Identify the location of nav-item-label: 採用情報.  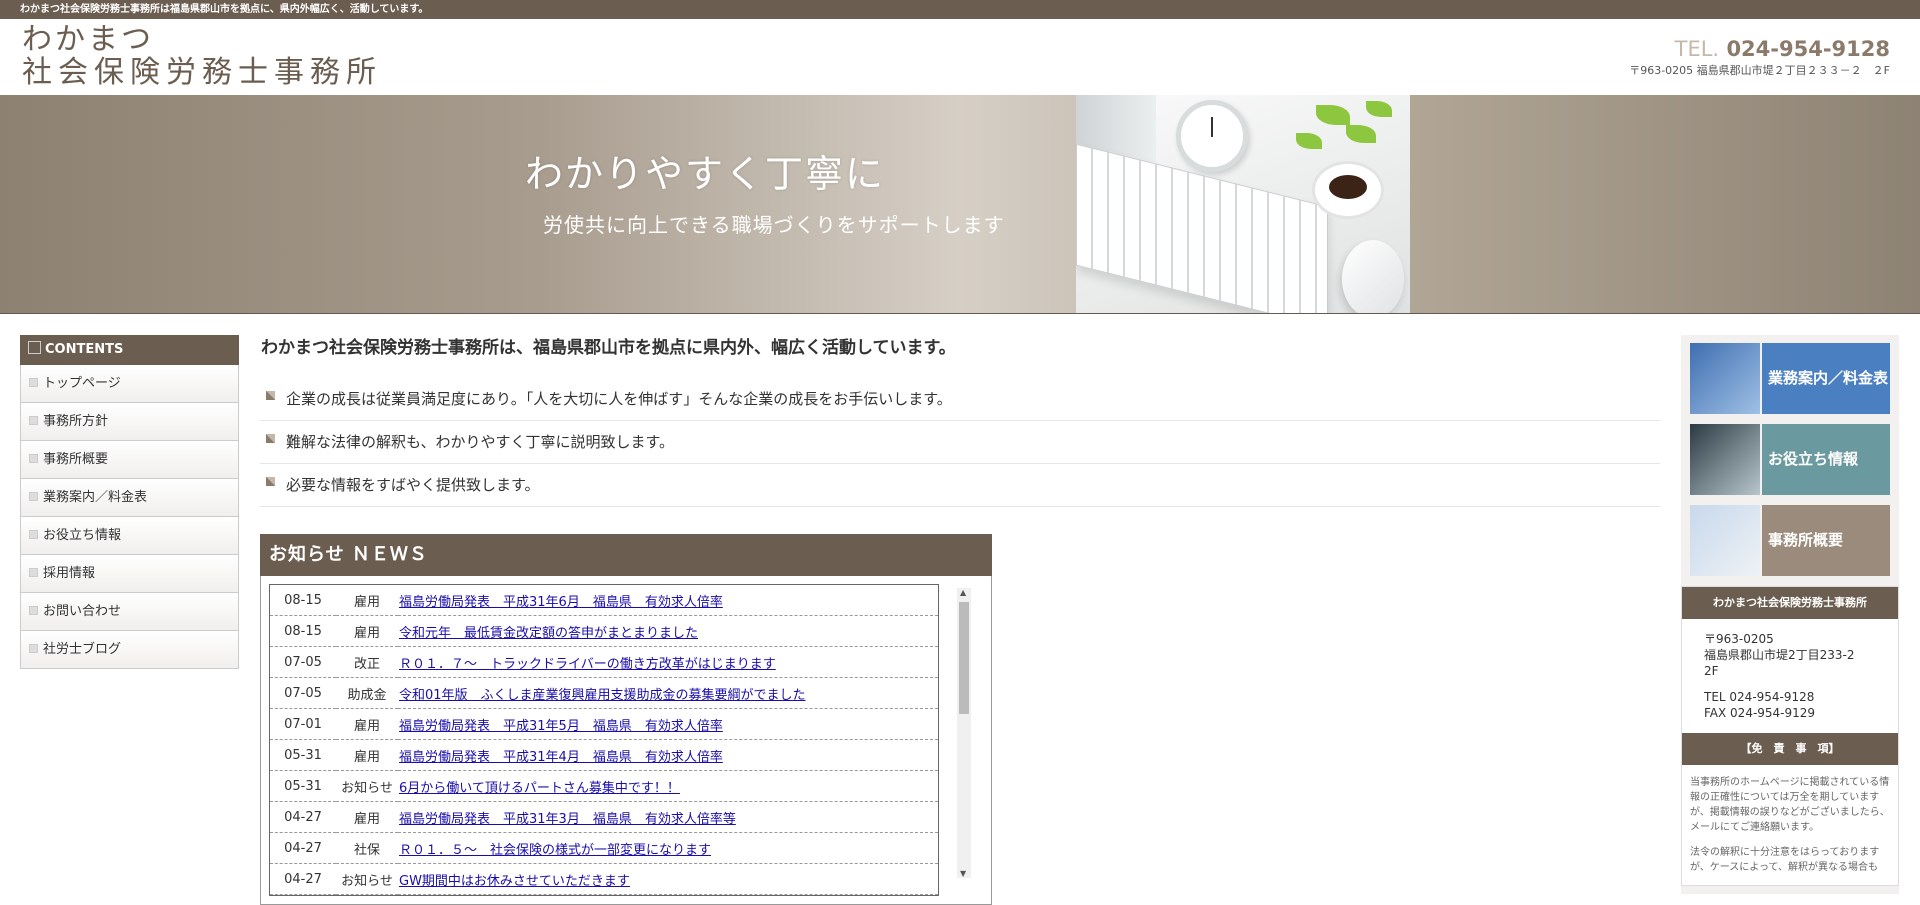
(69, 573).